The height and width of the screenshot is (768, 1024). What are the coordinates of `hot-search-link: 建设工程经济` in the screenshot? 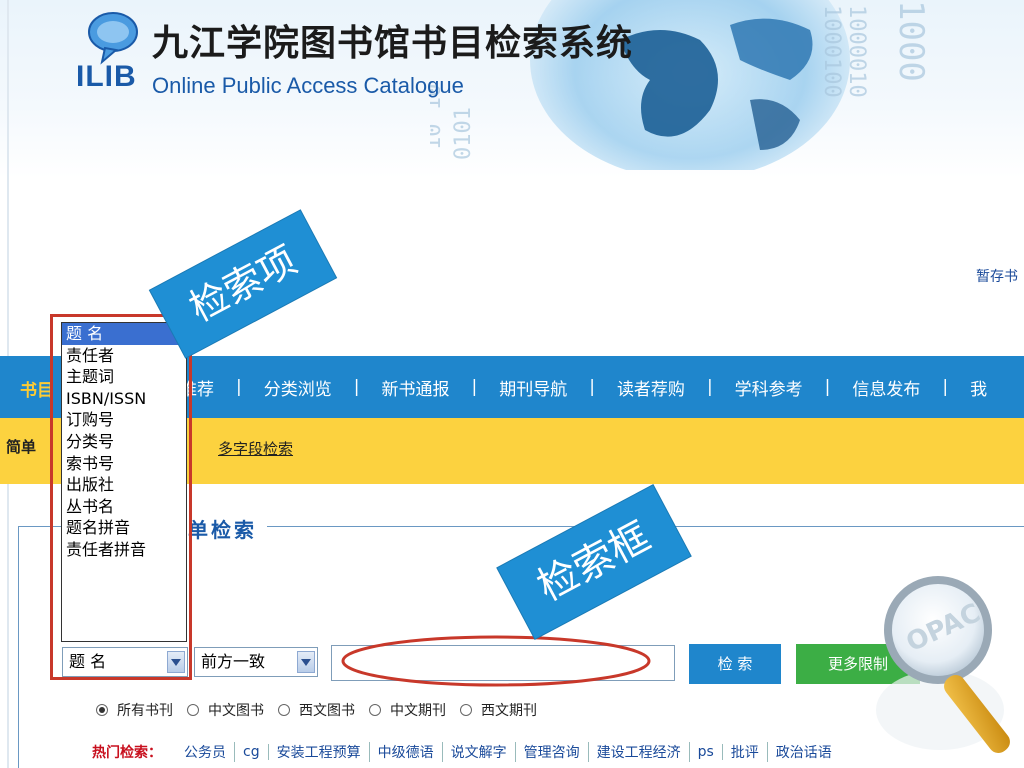 It's located at (639, 752).